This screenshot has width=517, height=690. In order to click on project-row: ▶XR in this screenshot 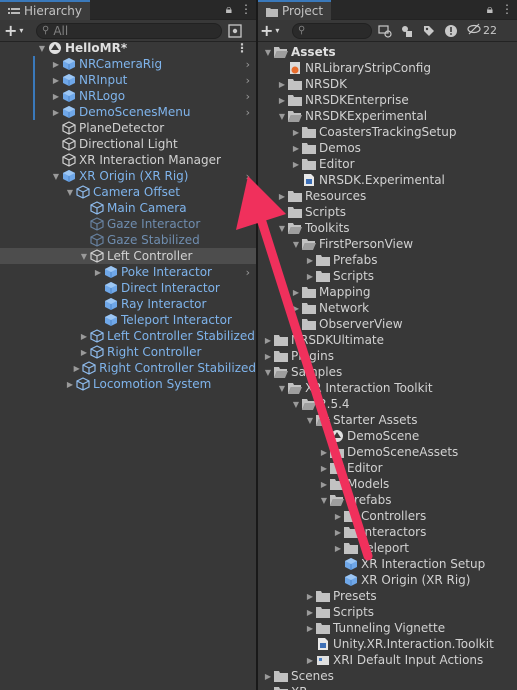, I will do `click(387, 687)`.